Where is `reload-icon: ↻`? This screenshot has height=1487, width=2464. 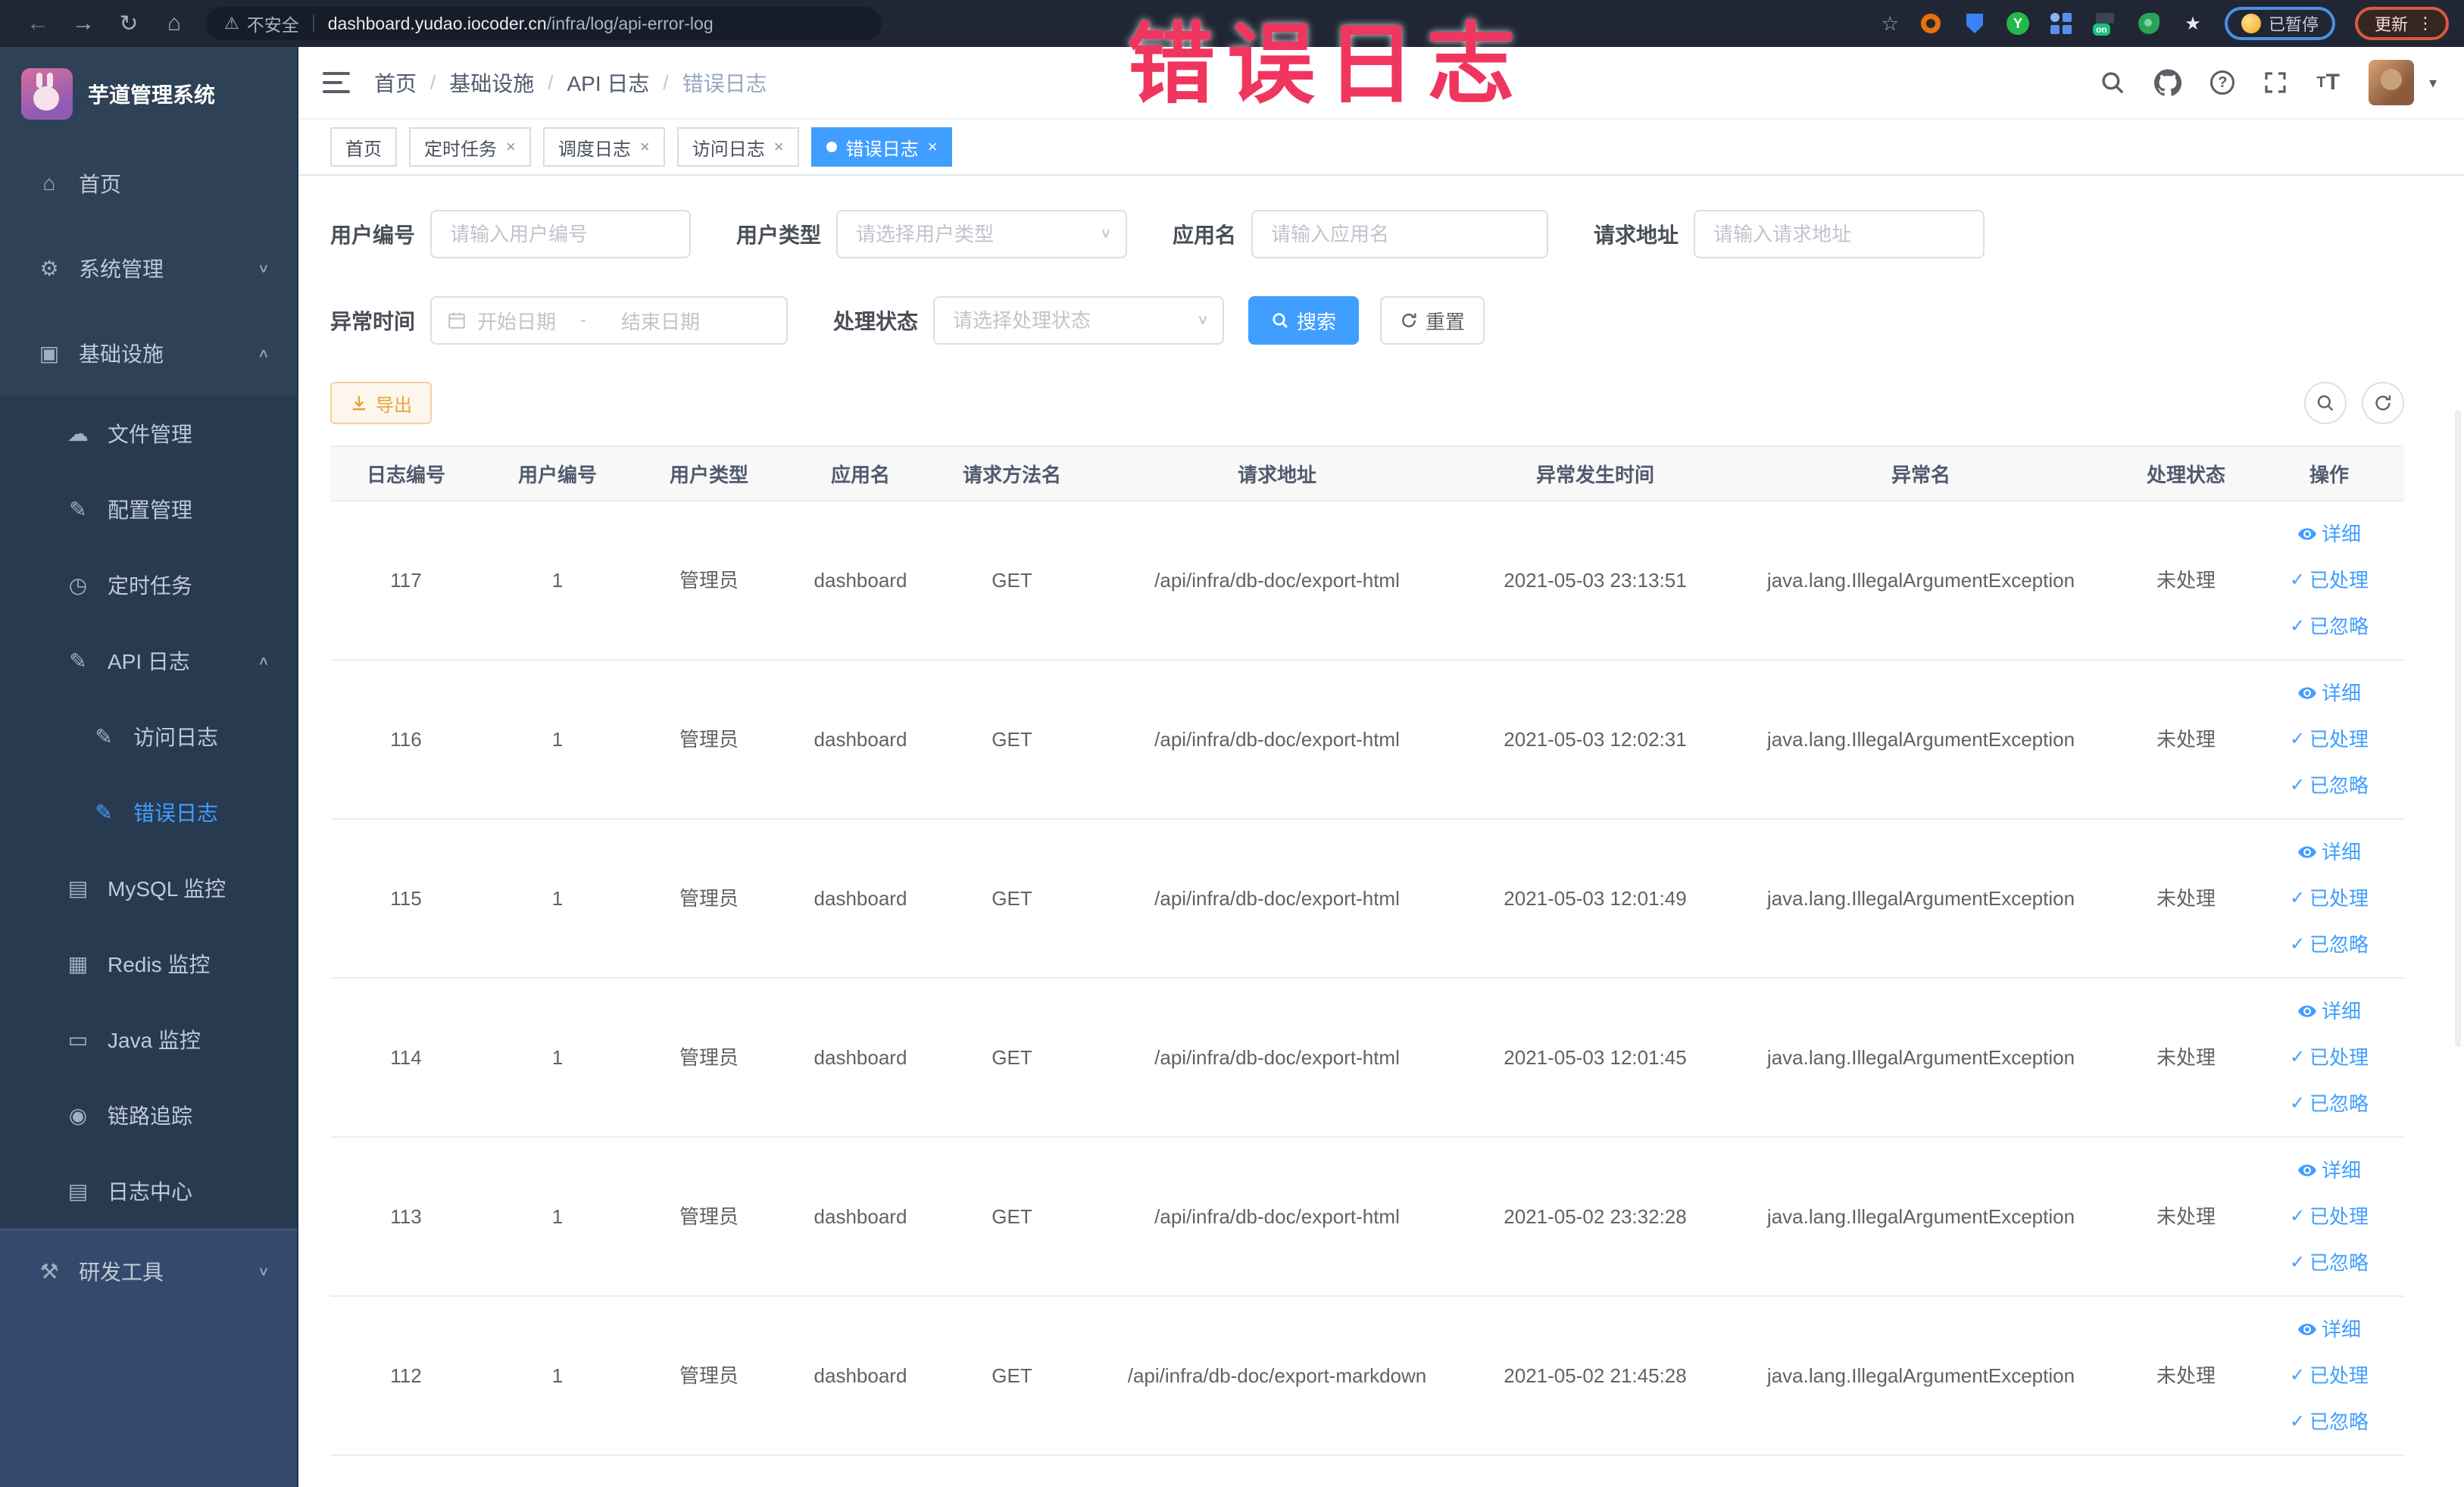
reload-icon: ↻ is located at coordinates (128, 24).